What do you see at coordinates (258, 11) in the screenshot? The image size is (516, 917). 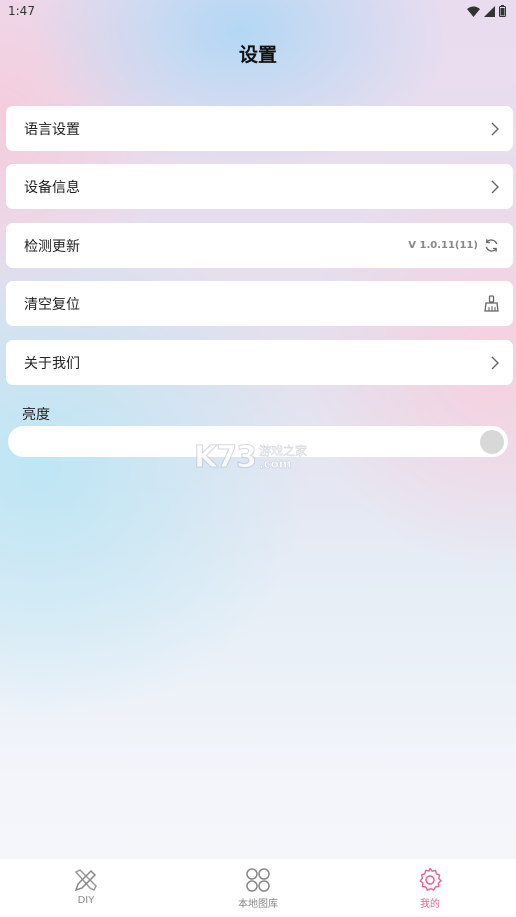 I see `status-bar: 1:47` at bounding box center [258, 11].